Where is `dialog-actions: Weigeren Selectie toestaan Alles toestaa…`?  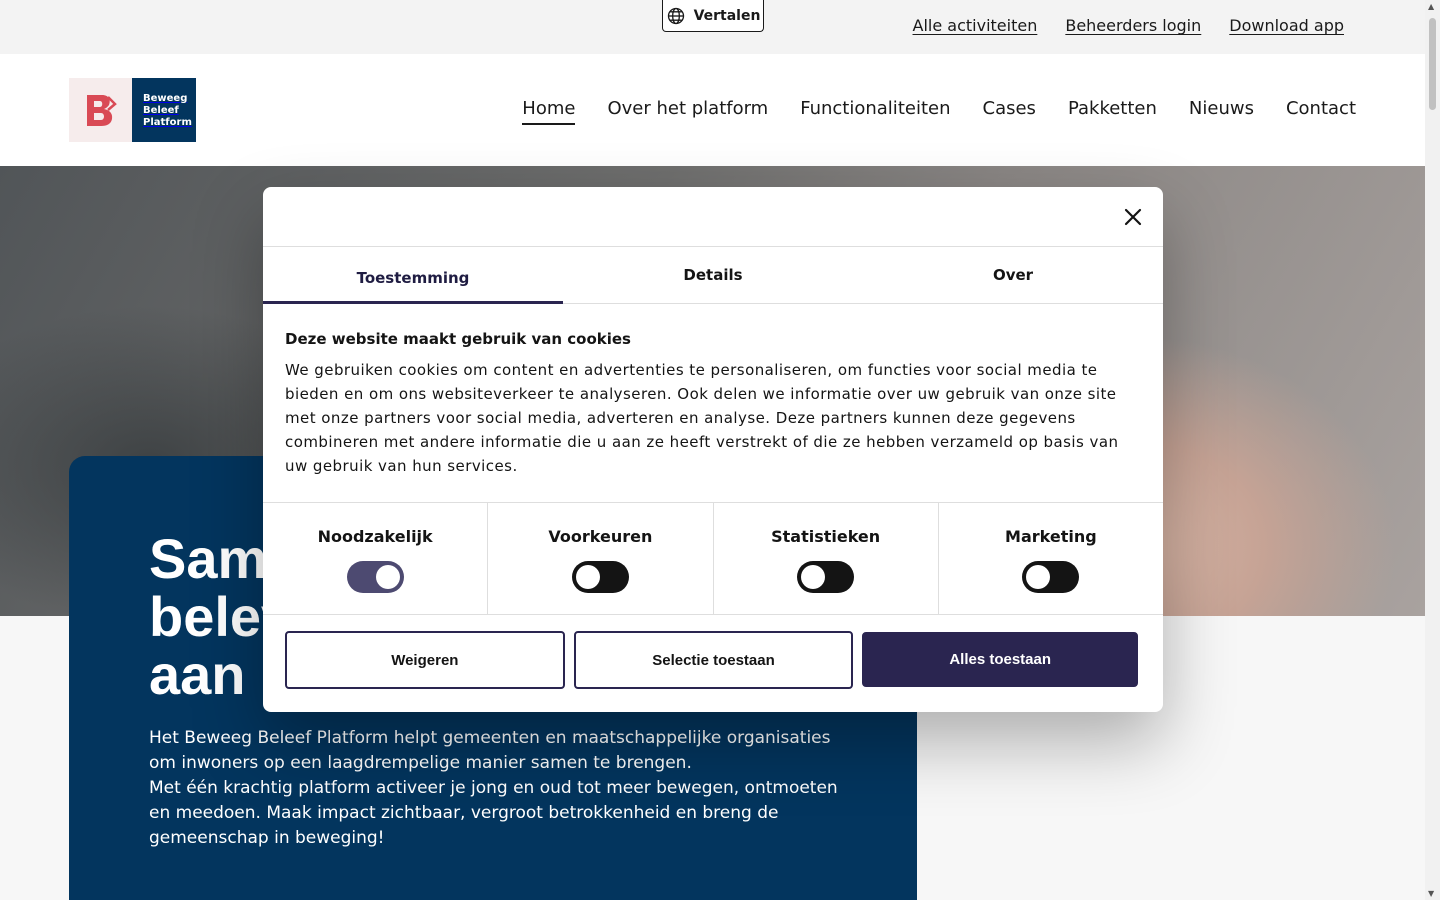
dialog-actions: Weigeren Selectie toestaan Alles toestaa… is located at coordinates (713, 652).